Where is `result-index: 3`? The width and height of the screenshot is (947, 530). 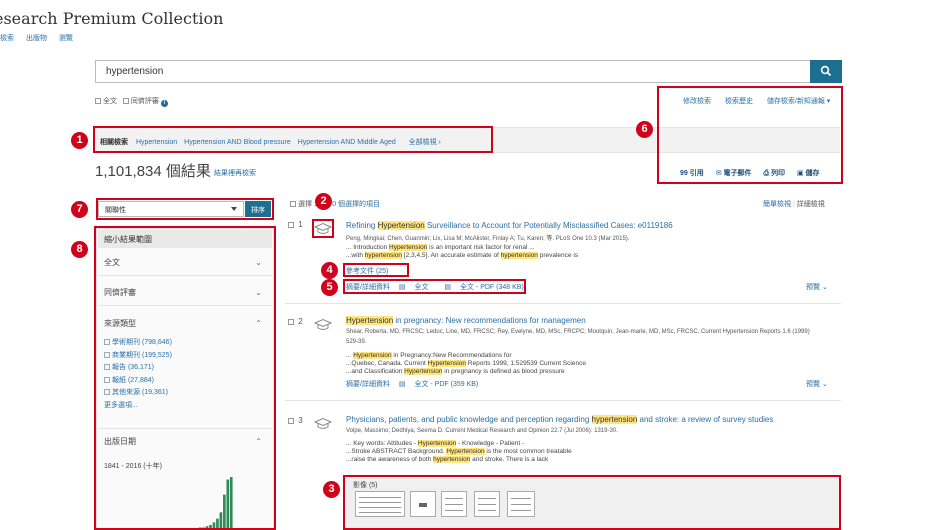 result-index: 3 is located at coordinates (300, 420).